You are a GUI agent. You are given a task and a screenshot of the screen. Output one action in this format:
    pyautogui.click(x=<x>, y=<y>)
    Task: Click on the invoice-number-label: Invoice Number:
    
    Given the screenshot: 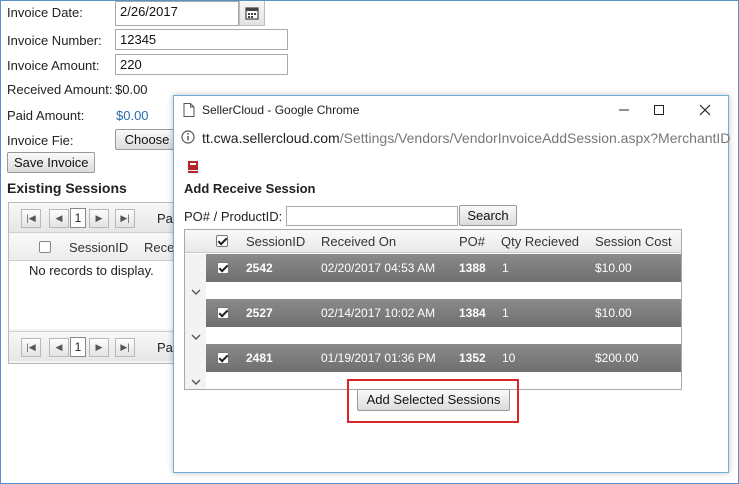 What is the action you would take?
    pyautogui.click(x=54, y=40)
    